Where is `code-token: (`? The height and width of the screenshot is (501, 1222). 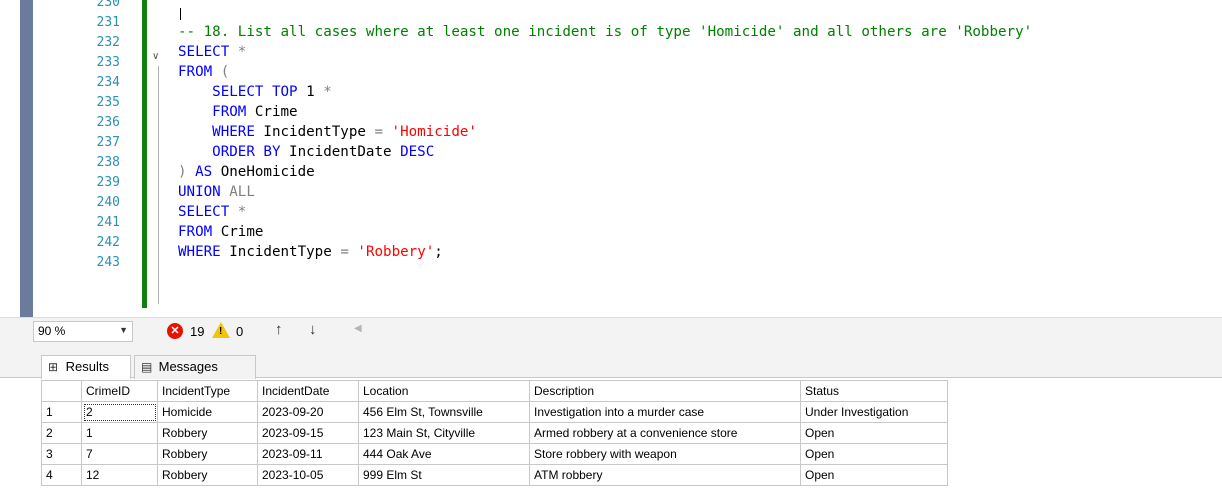 code-token: ( is located at coordinates (221, 72).